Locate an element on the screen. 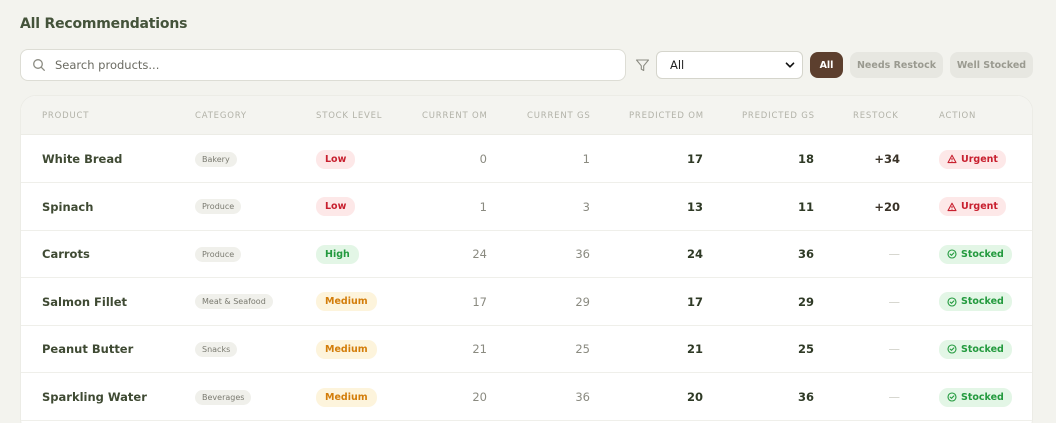  search-box is located at coordinates (323, 65).